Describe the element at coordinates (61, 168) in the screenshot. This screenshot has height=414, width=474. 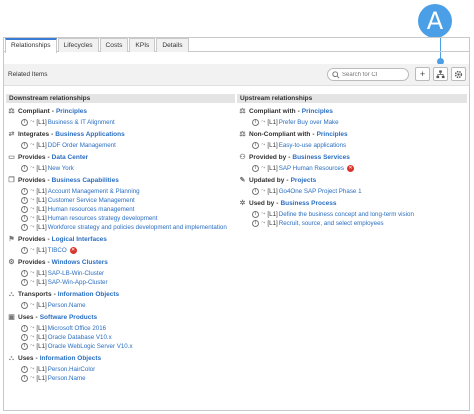
I see `item-link: New York` at that location.